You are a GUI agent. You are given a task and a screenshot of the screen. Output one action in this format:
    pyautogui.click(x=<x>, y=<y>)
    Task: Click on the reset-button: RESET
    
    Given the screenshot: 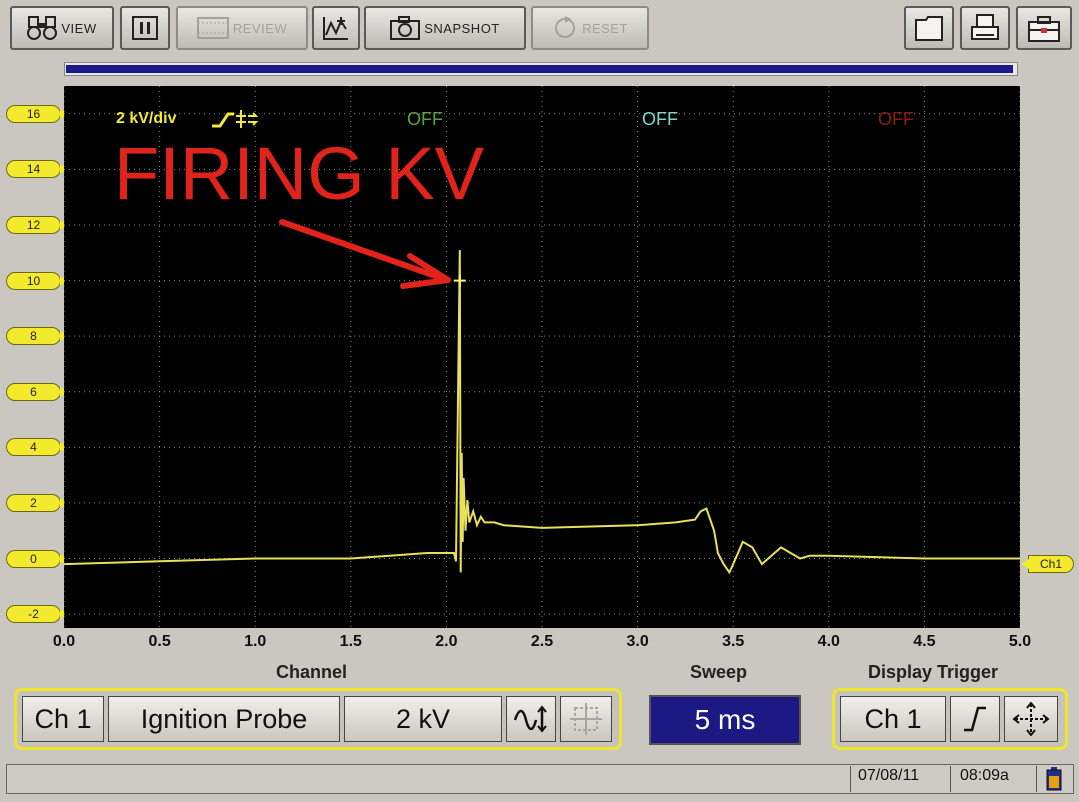 What is the action you would take?
    pyautogui.click(x=590, y=28)
    